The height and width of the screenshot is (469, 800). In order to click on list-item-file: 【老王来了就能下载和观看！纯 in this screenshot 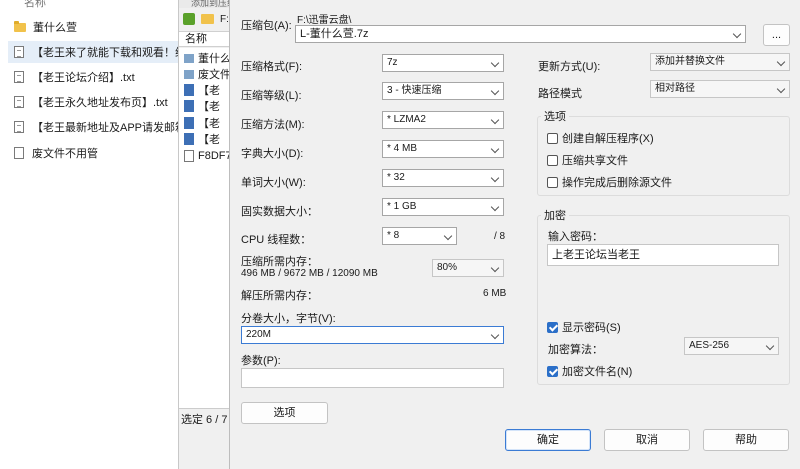, I will do `click(95, 52)`.